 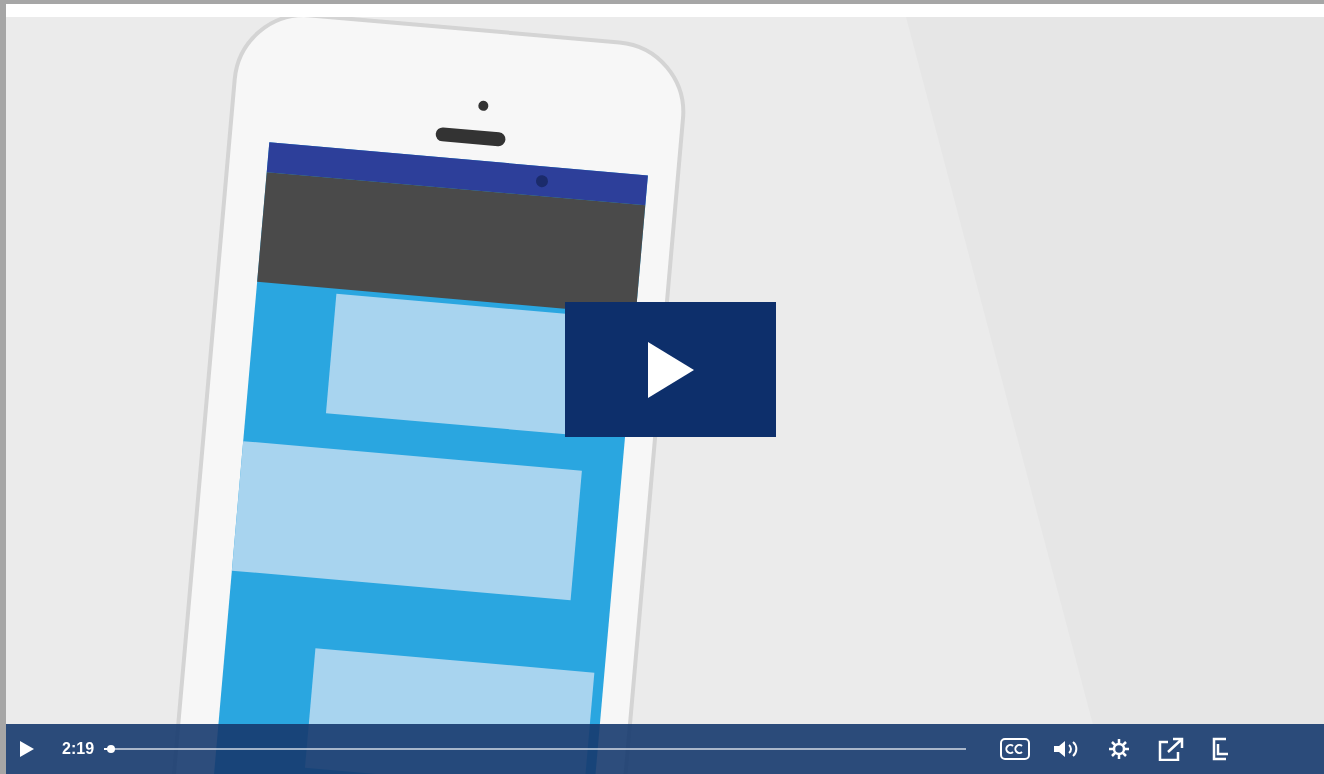 I want to click on share-button, so click(x=1171, y=749).